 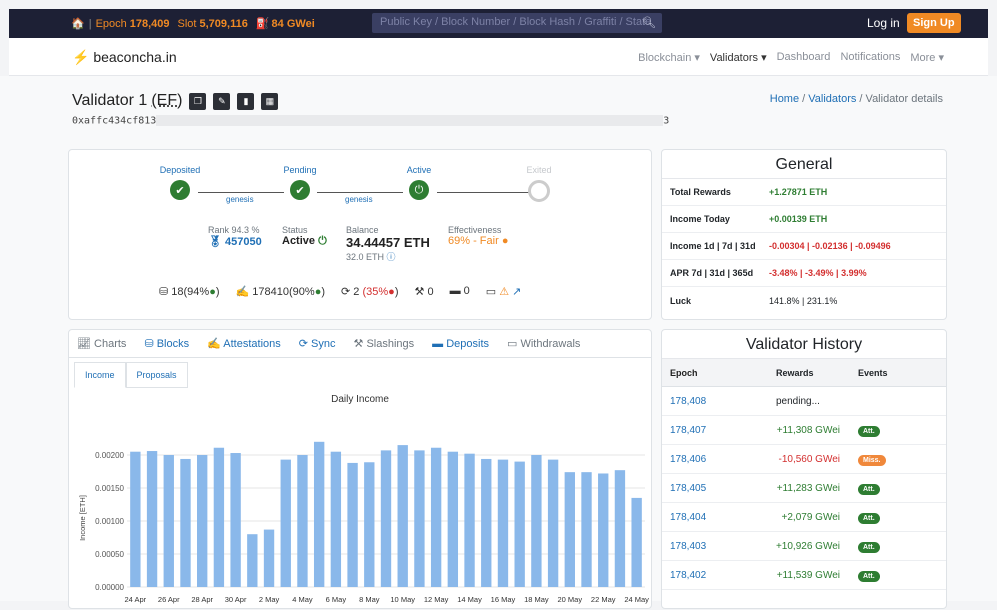 What do you see at coordinates (336, 599) in the screenshot?
I see `x-tick-label: 6 May` at bounding box center [336, 599].